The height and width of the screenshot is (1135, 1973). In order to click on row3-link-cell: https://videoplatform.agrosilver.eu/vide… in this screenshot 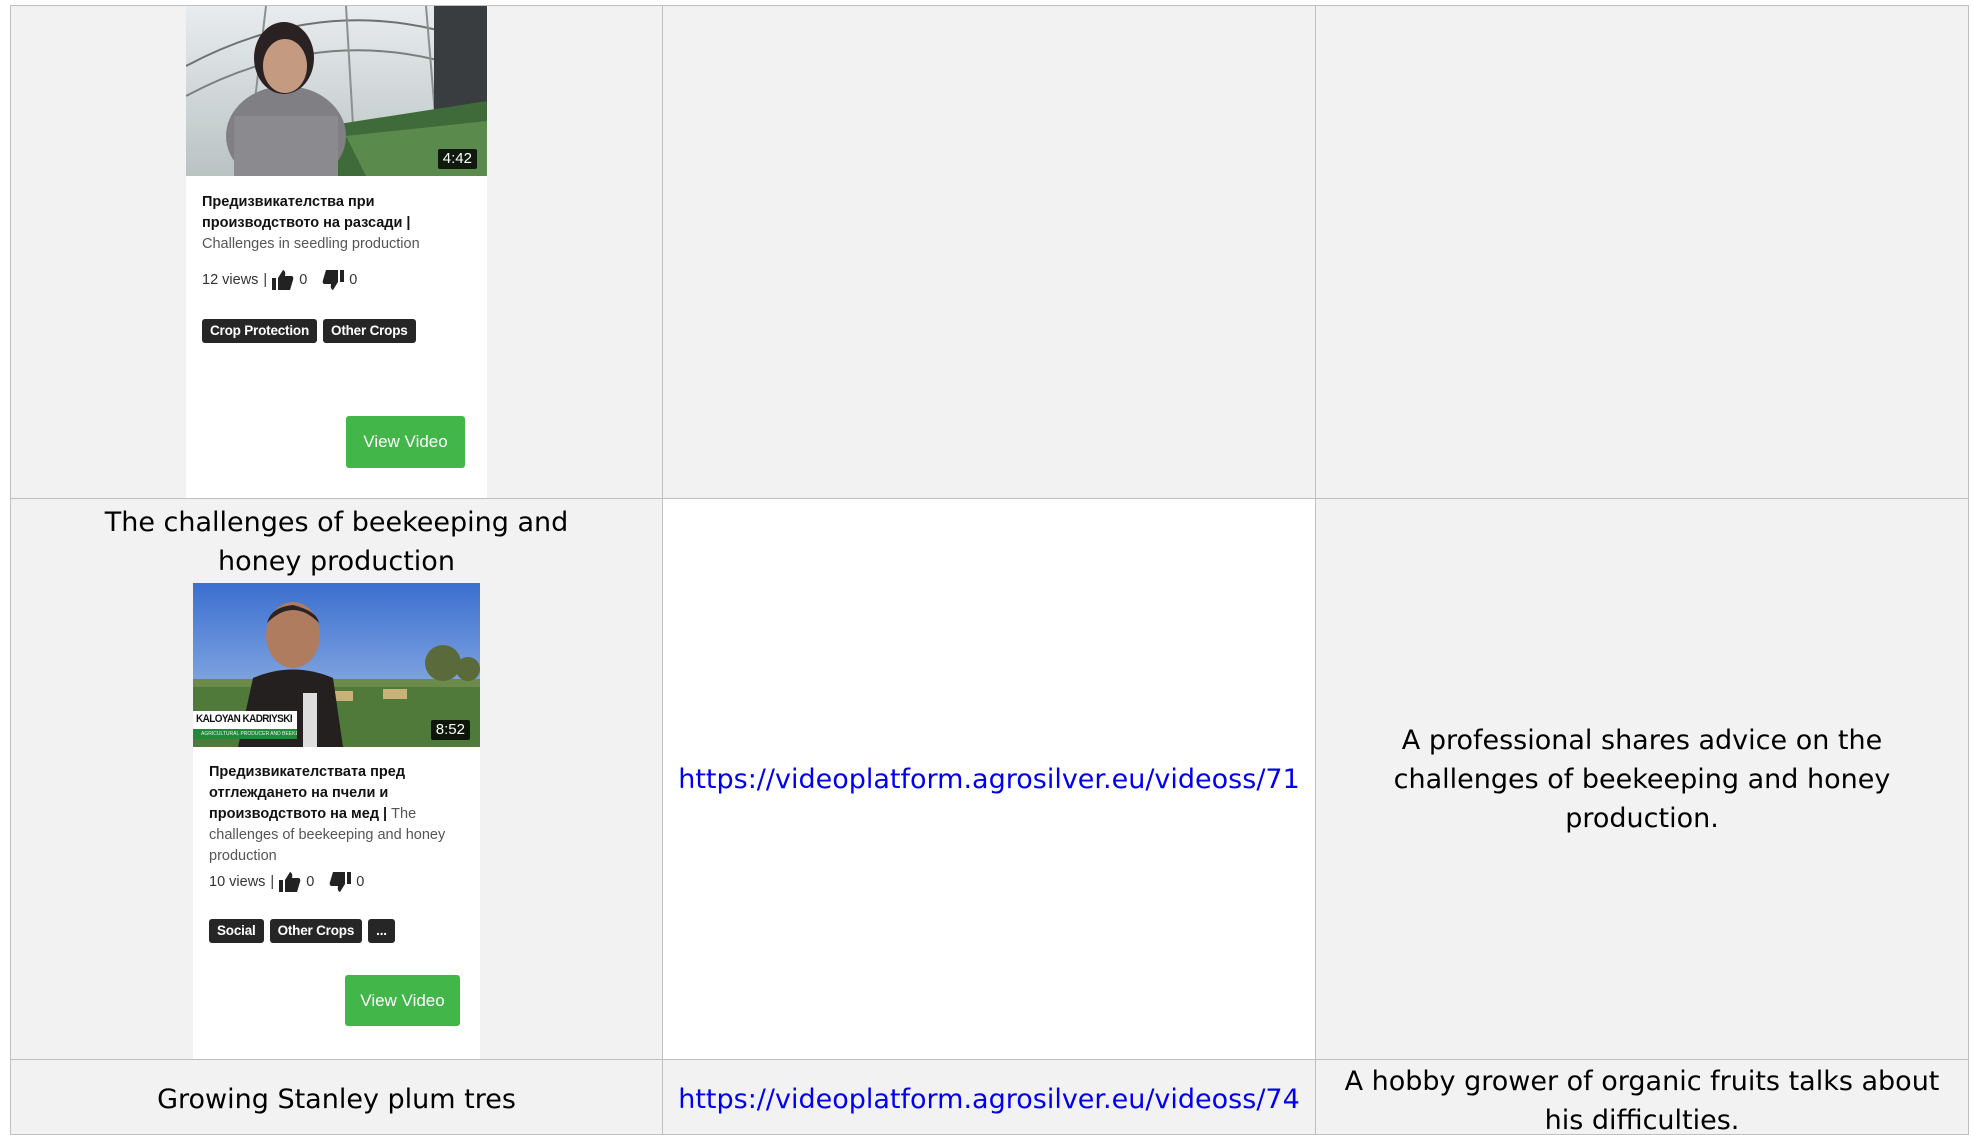, I will do `click(989, 1097)`.